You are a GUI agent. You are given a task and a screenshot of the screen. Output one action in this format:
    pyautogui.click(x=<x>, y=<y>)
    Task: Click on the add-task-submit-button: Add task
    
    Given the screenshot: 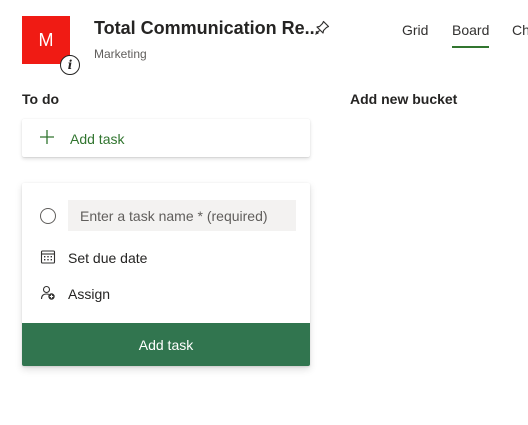 What is the action you would take?
    pyautogui.click(x=166, y=344)
    